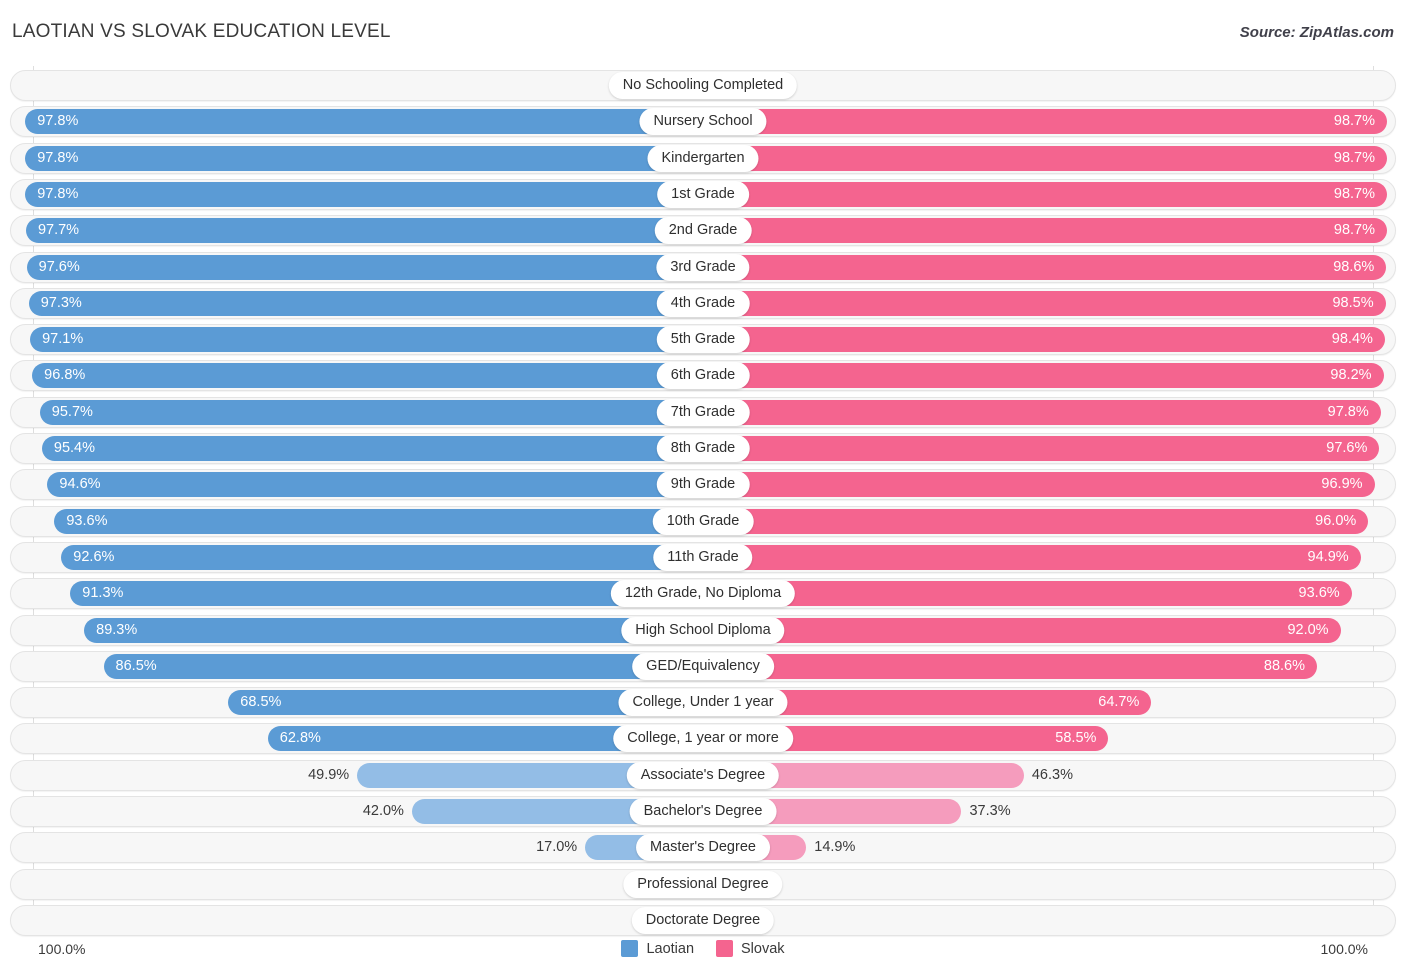 This screenshot has height=975, width=1406. I want to click on chart-row: 97.8% 98.7% Kindergarten, so click(703, 158).